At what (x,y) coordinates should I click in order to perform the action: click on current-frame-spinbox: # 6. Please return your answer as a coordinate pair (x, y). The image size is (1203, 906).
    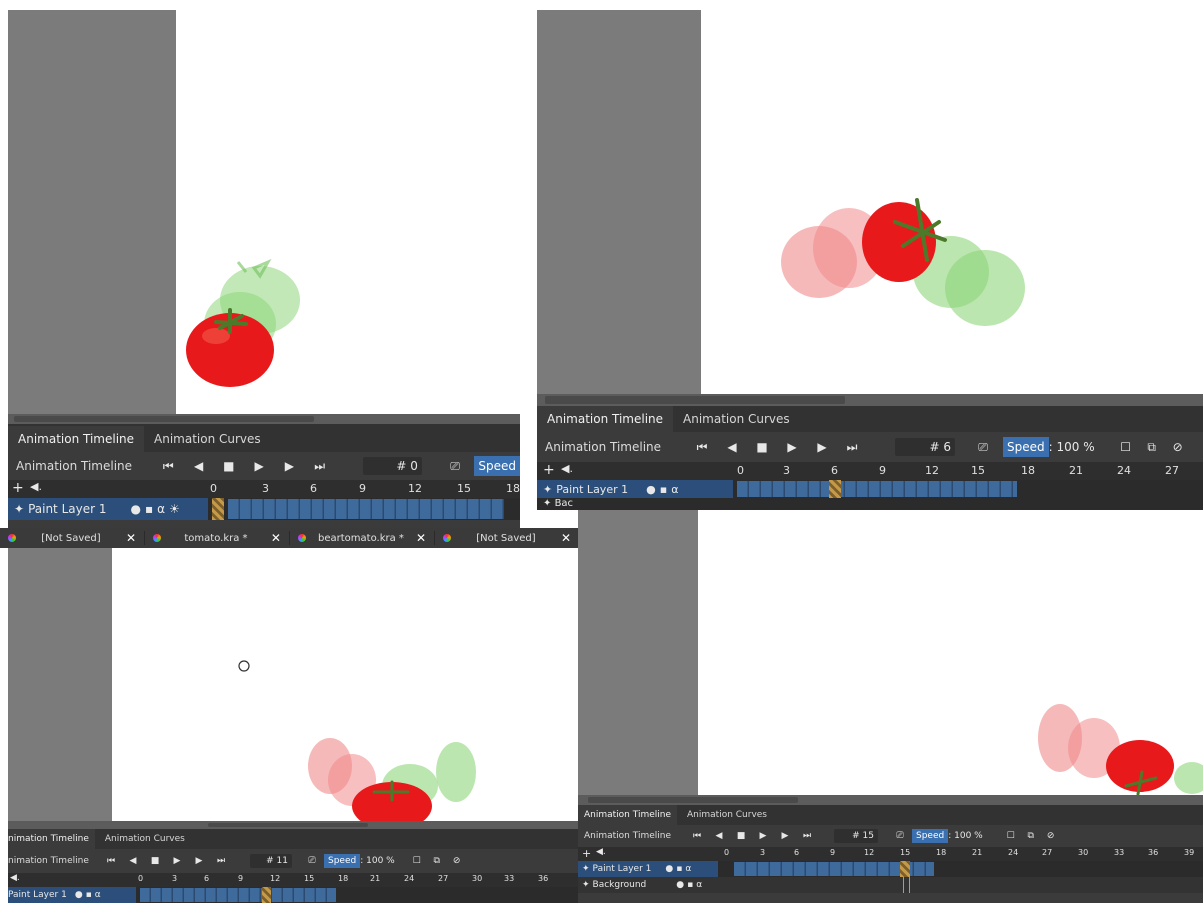
    Looking at the image, I should click on (925, 447).